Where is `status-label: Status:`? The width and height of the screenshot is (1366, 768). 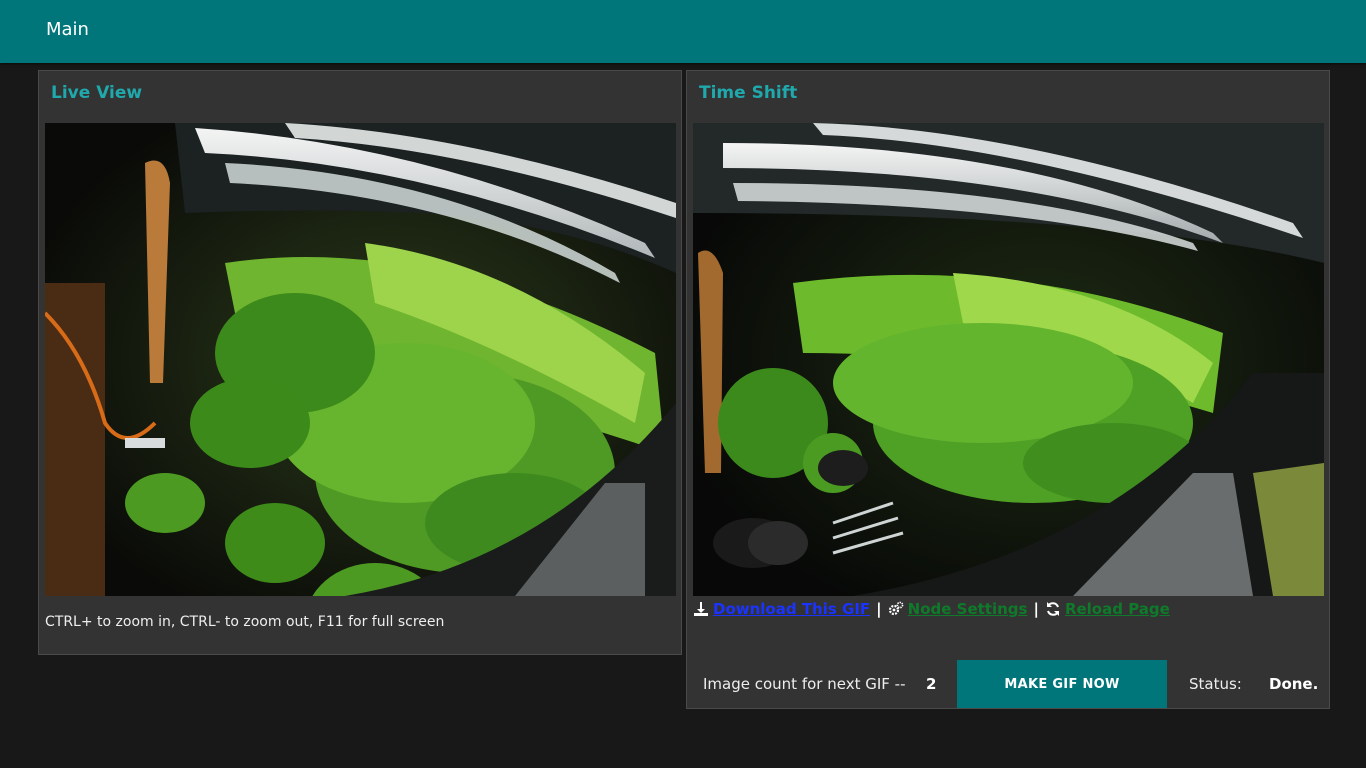 status-label: Status: is located at coordinates (1215, 684).